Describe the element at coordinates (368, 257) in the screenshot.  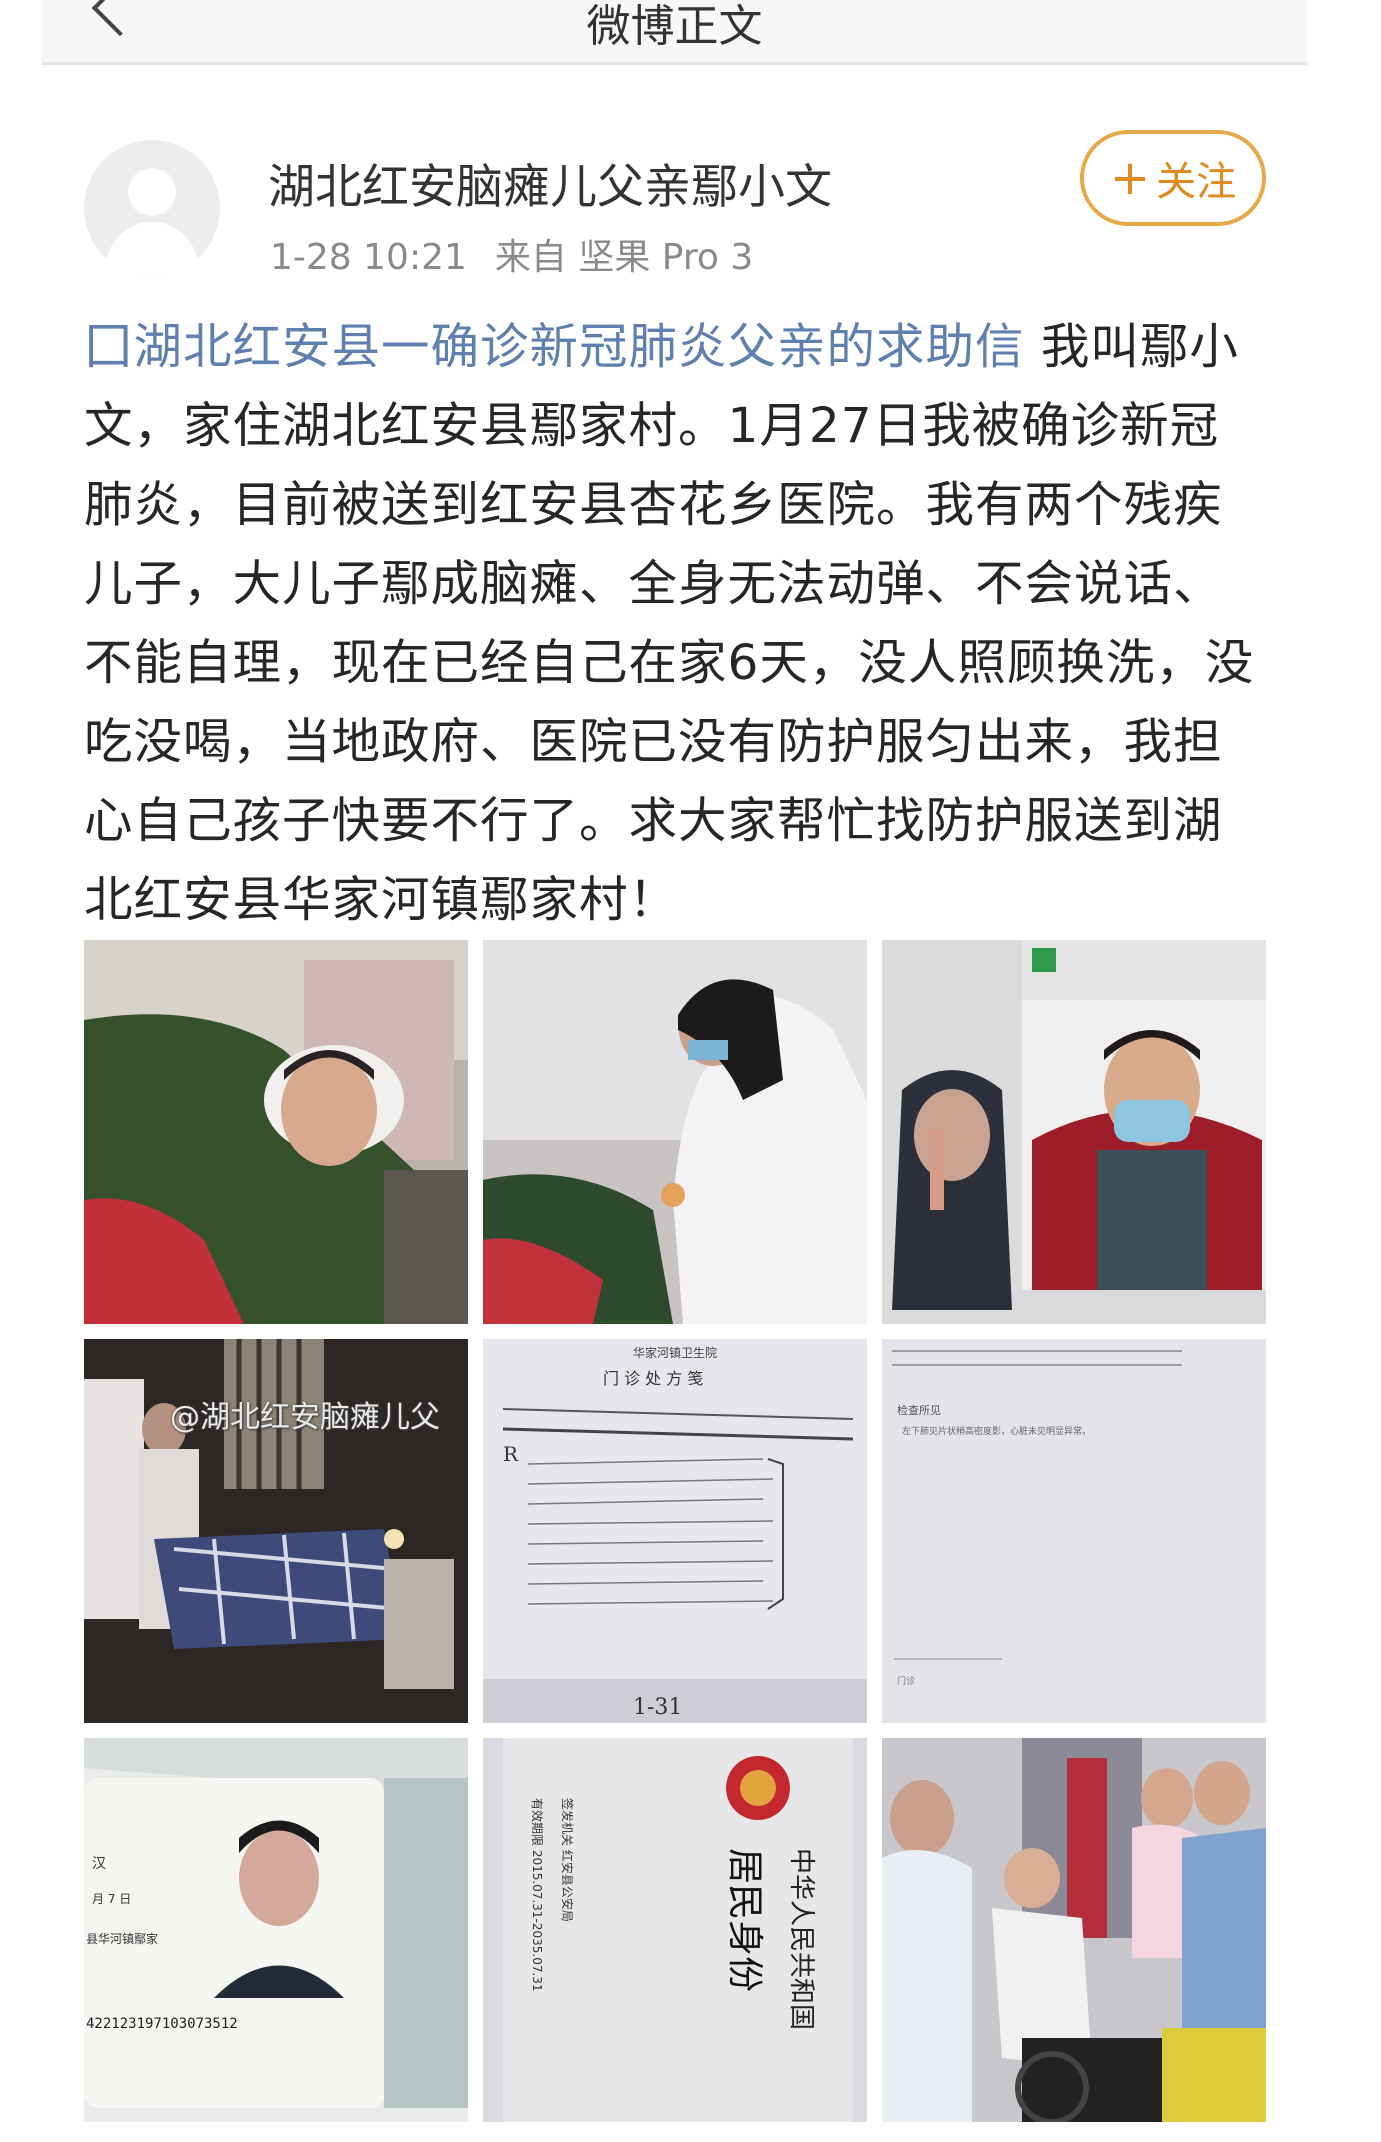
I see `post-time: 1-28 10:21` at that location.